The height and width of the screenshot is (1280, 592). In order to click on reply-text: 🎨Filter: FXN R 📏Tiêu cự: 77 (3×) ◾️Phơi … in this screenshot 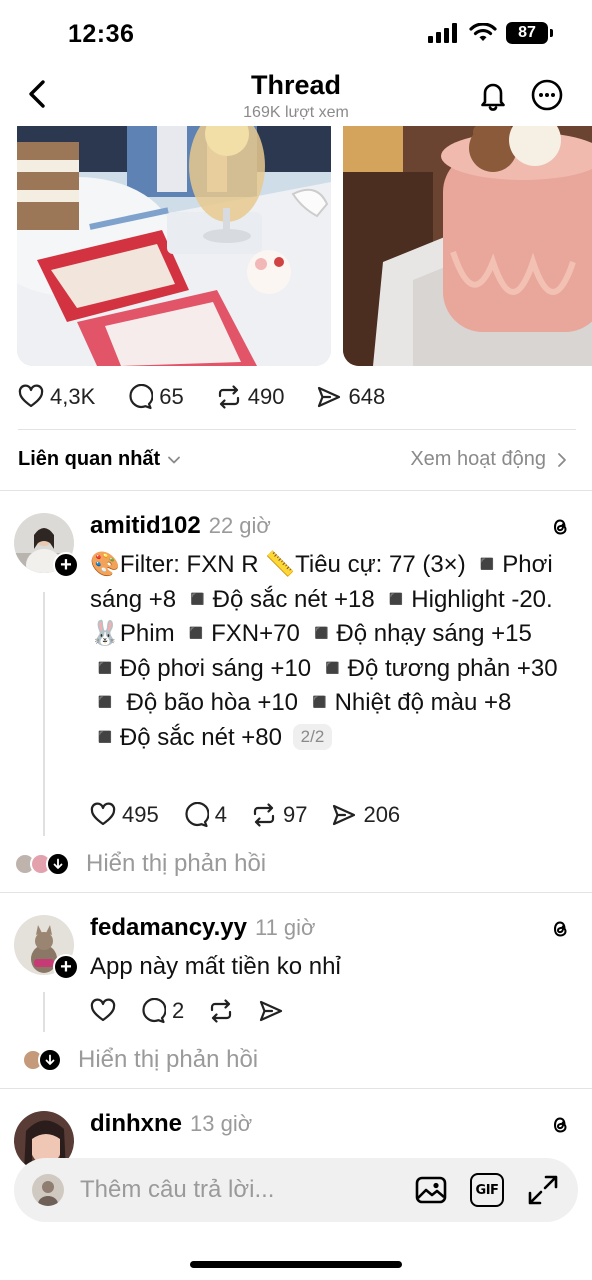, I will do `click(330, 652)`.